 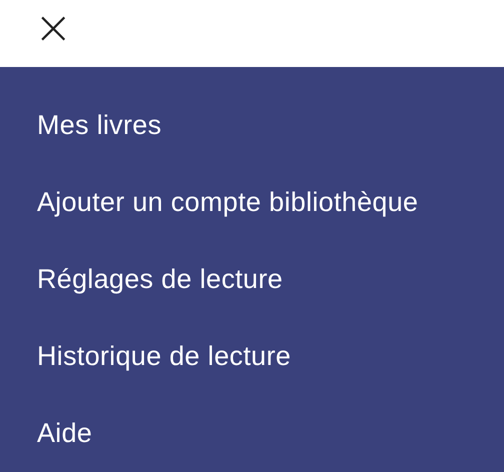 What do you see at coordinates (81, 125) in the screenshot?
I see `menu-item: Mes livres` at bounding box center [81, 125].